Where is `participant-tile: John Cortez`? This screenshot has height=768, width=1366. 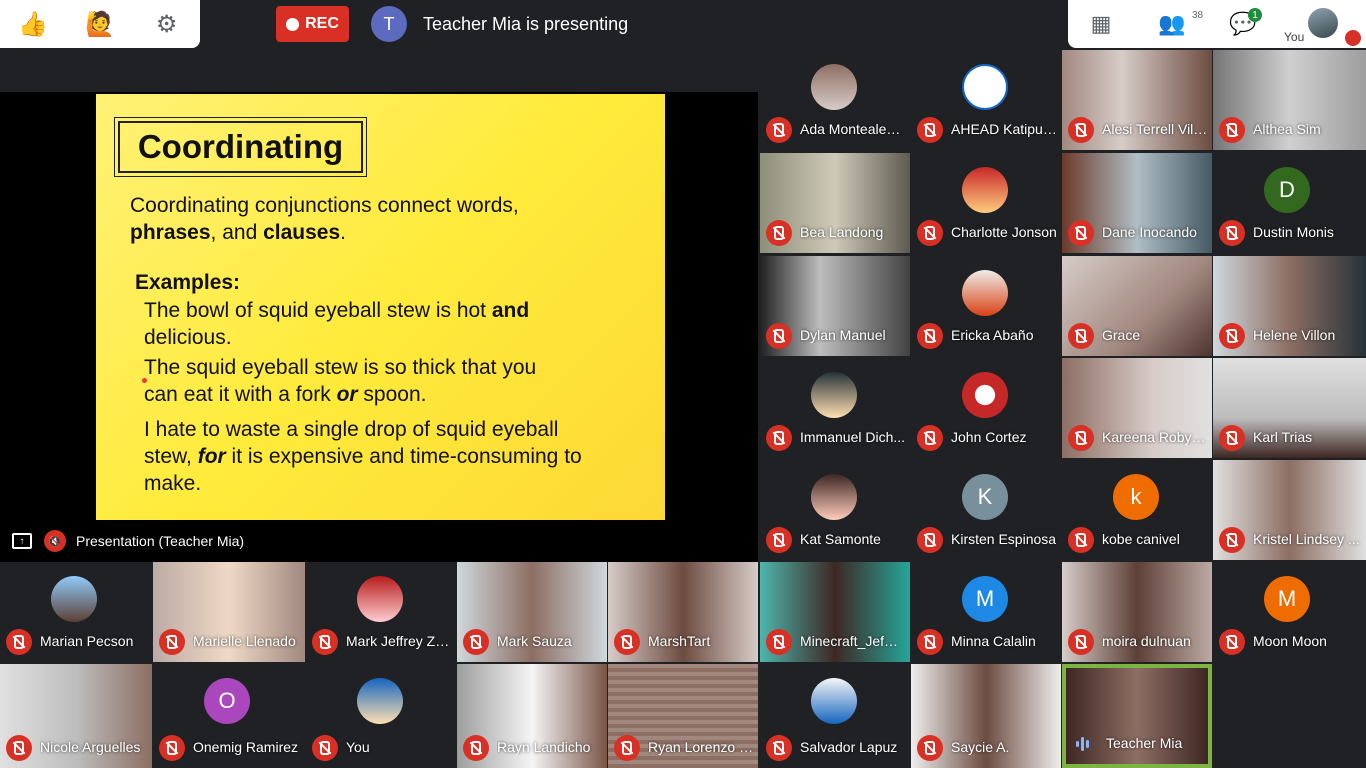 participant-tile: John Cortez is located at coordinates (986, 408).